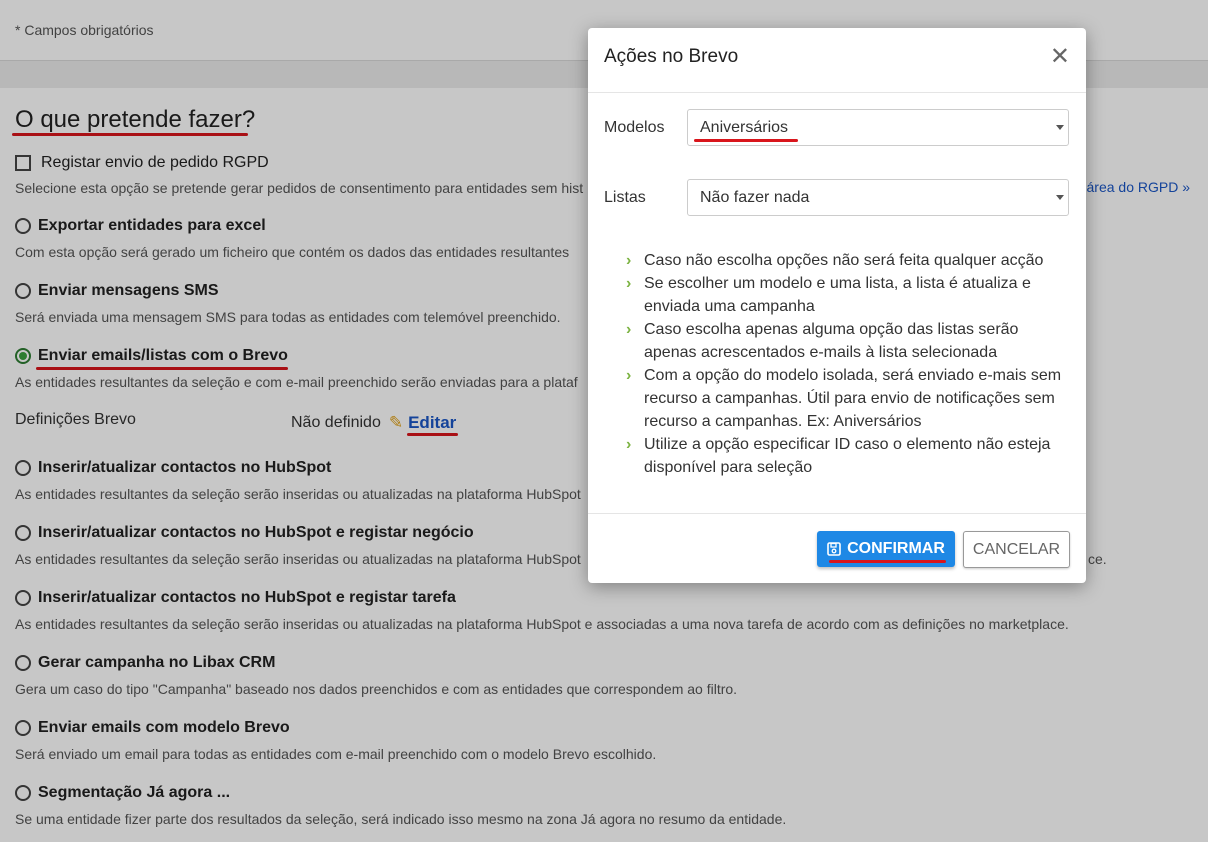 The image size is (1208, 842). I want to click on lists-select: Não fazer nada, so click(878, 197).